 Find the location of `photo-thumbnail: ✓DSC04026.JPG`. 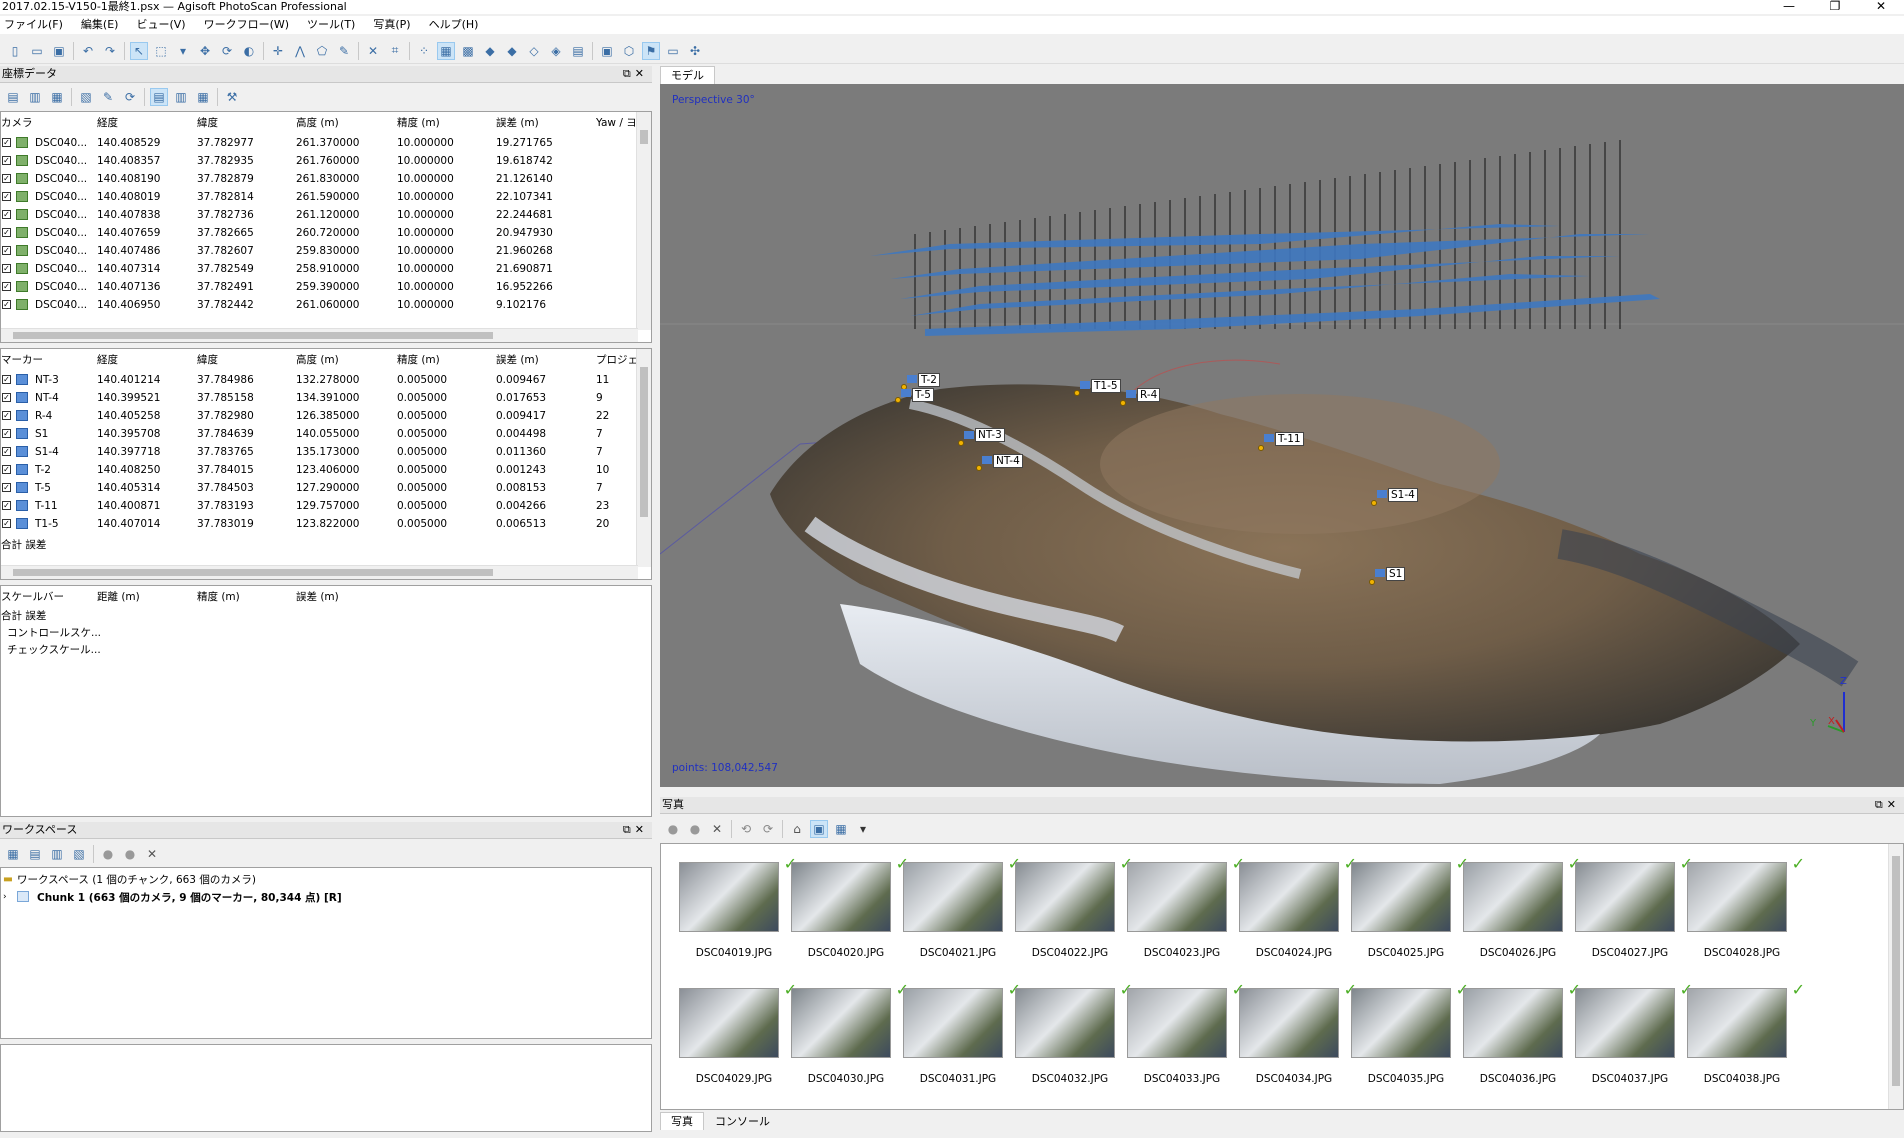

photo-thumbnail: ✓DSC04026.JPG is located at coordinates (1518, 913).